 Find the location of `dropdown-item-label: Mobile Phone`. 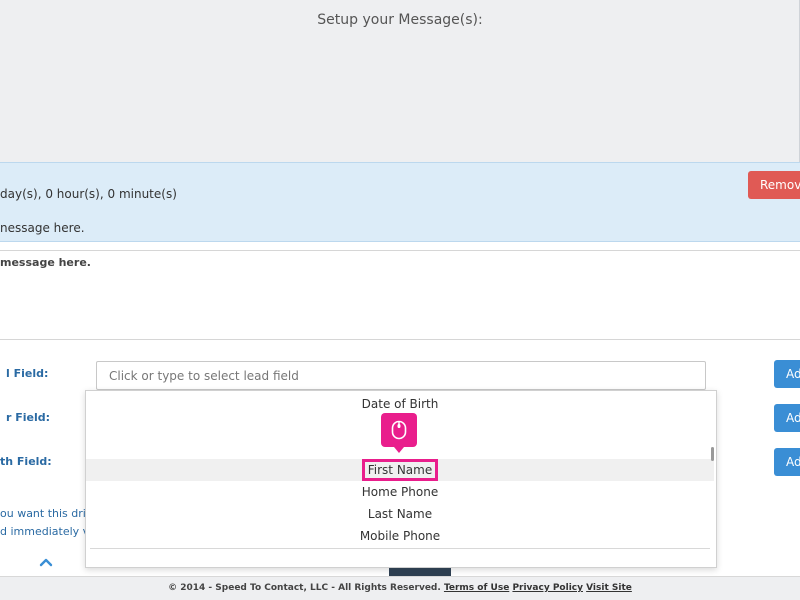

dropdown-item-label: Mobile Phone is located at coordinates (400, 536).